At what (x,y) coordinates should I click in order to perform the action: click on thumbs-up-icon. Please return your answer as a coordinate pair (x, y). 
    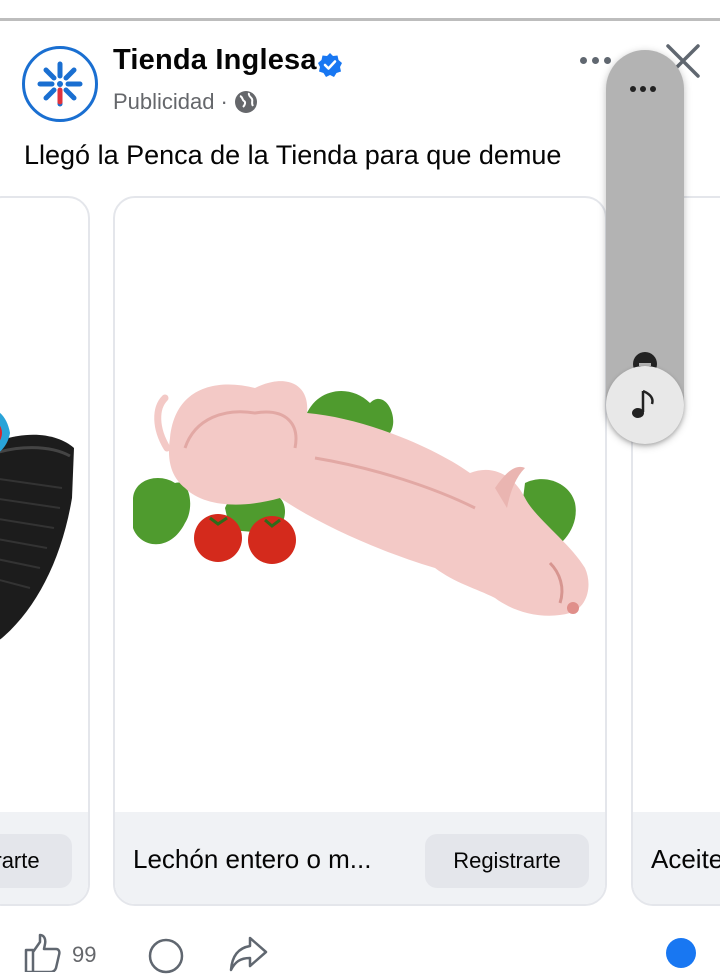
    Looking at the image, I should click on (42, 952).